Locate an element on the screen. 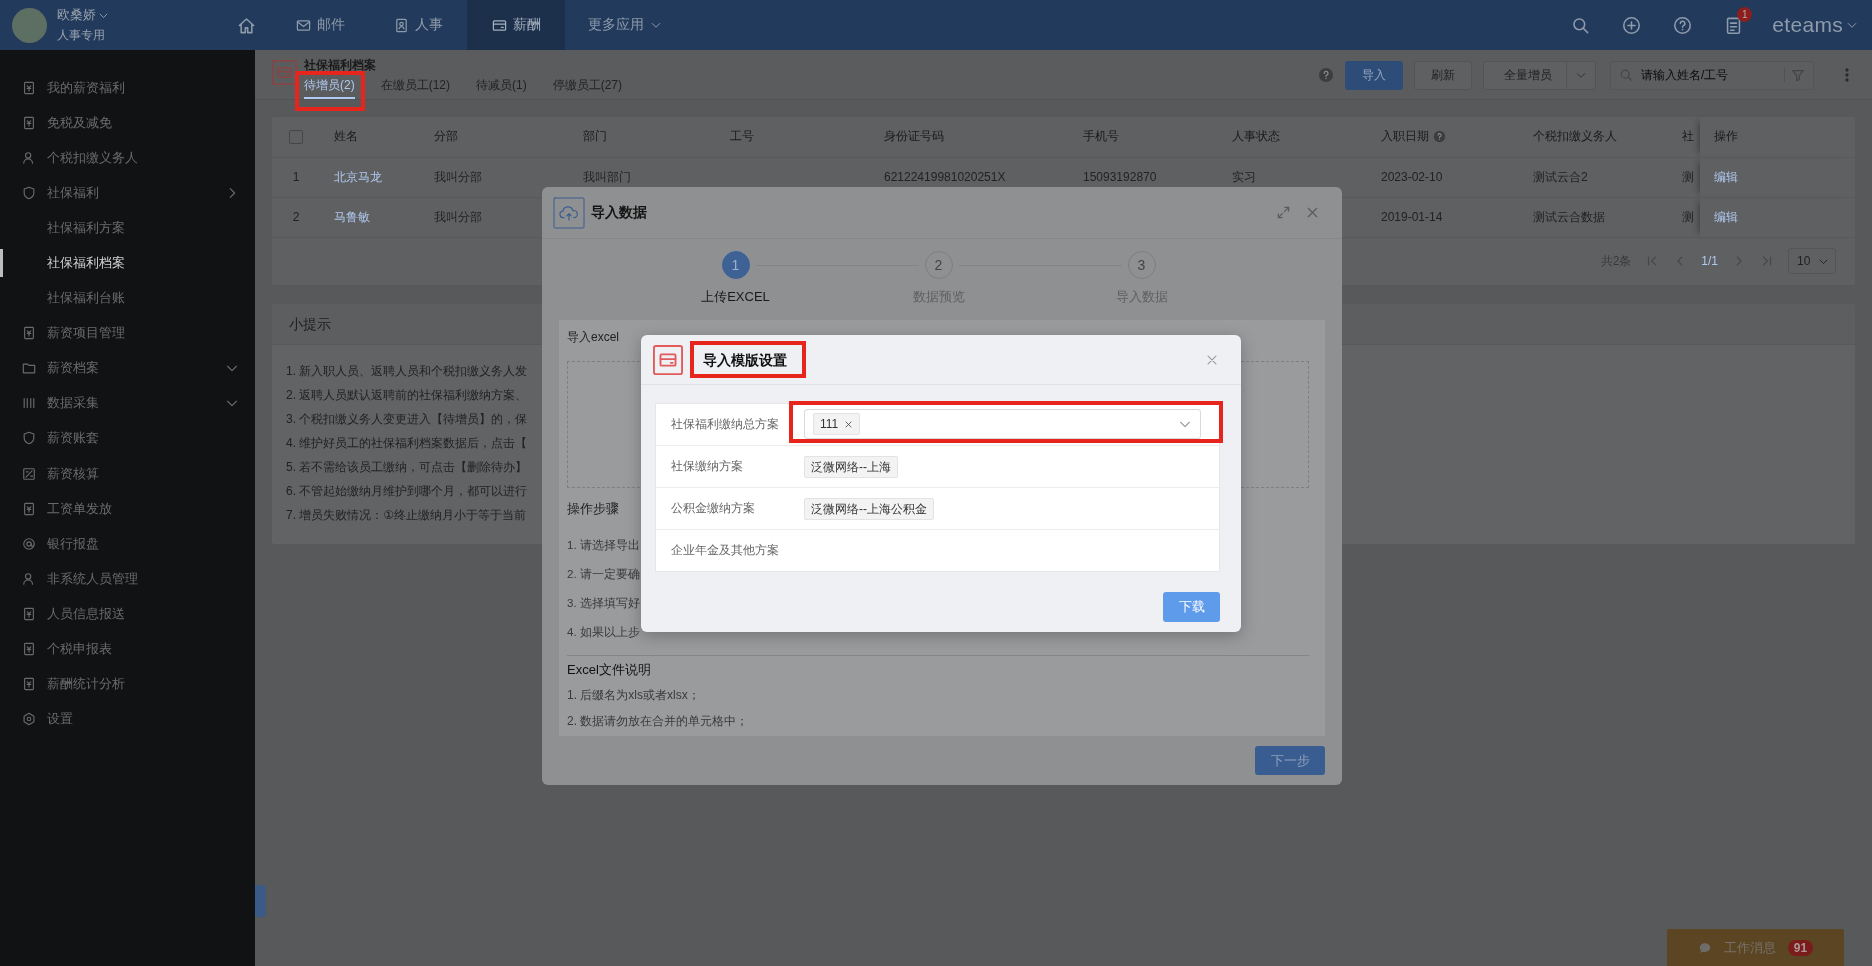 The image size is (1872, 966). page-title: 社保福利档案 is located at coordinates (340, 65).